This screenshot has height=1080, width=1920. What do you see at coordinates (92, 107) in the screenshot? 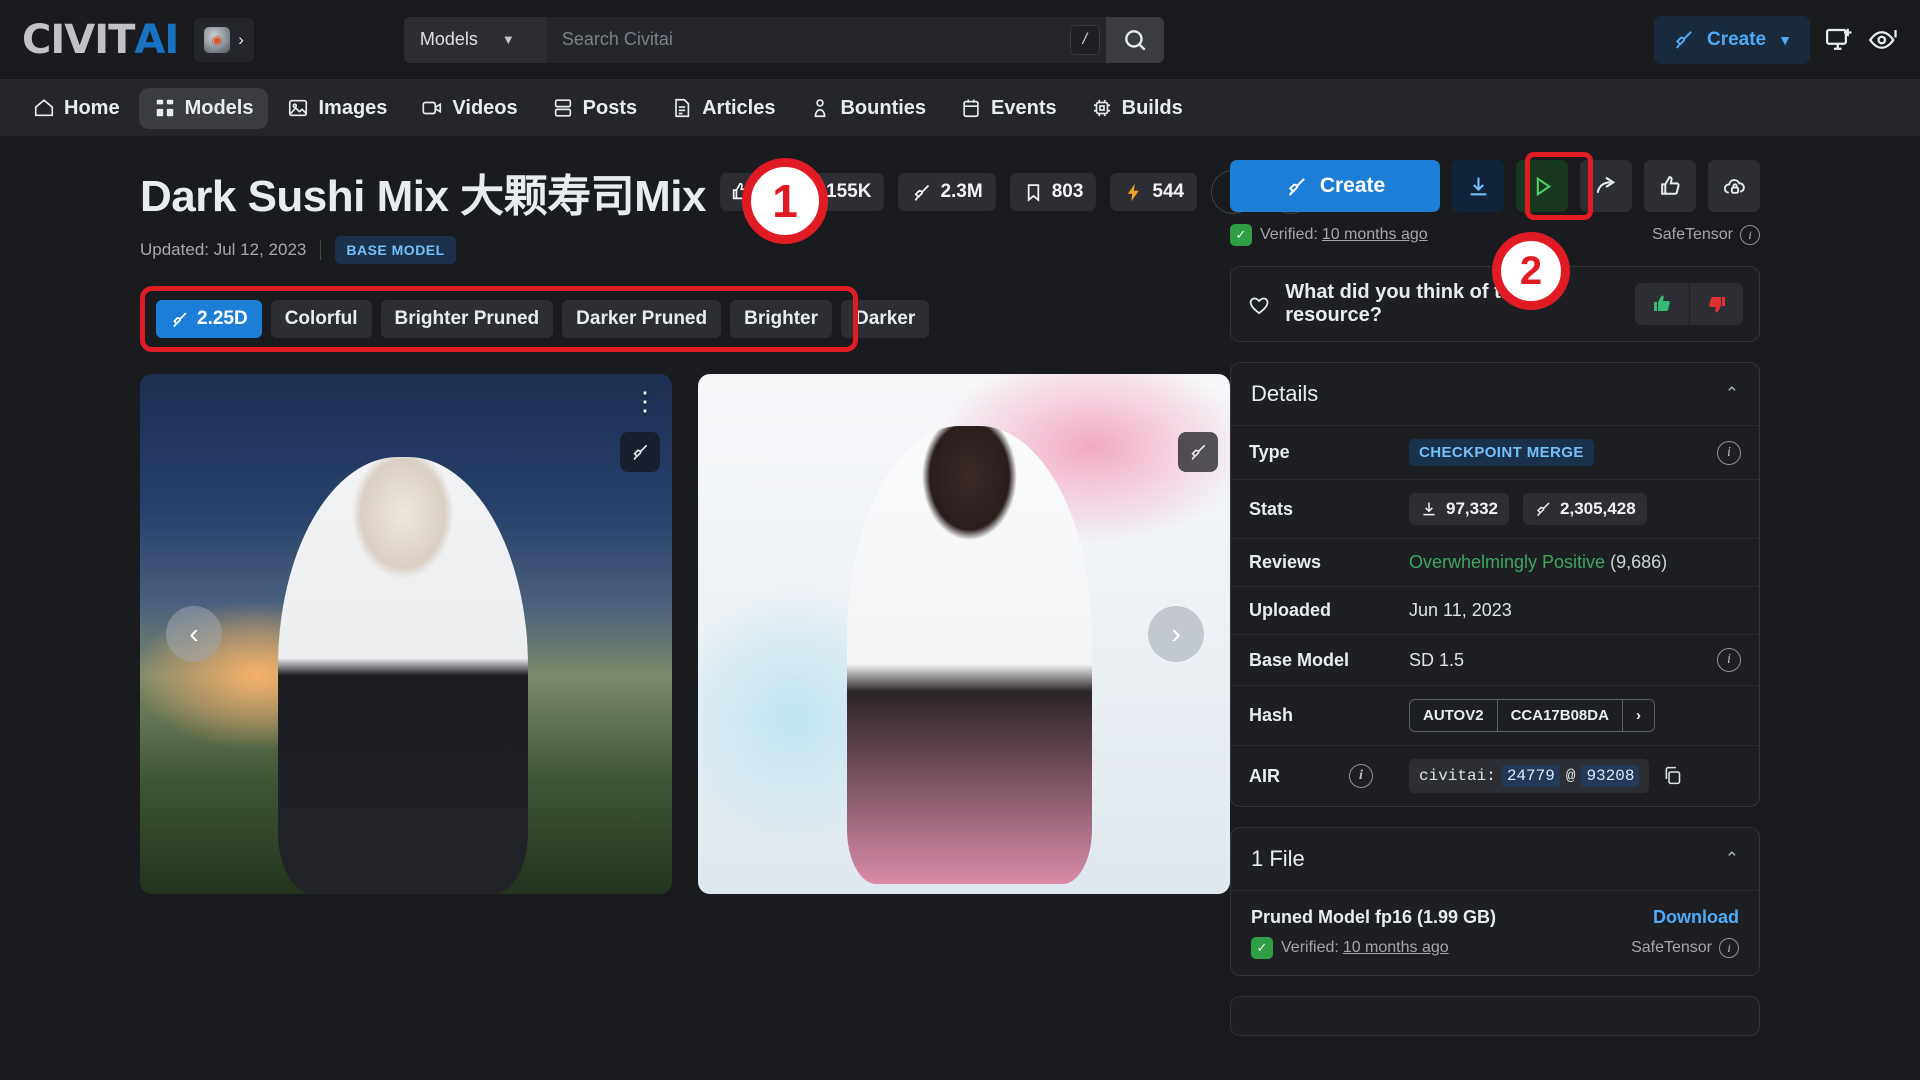
I see `nav-label: Home` at bounding box center [92, 107].